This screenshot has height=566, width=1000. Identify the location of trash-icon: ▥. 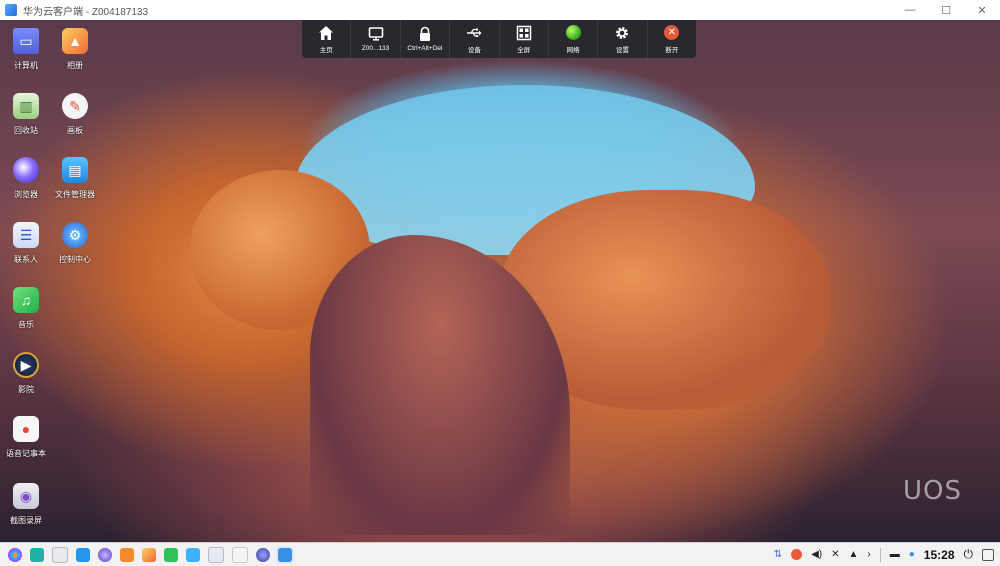
(26, 106).